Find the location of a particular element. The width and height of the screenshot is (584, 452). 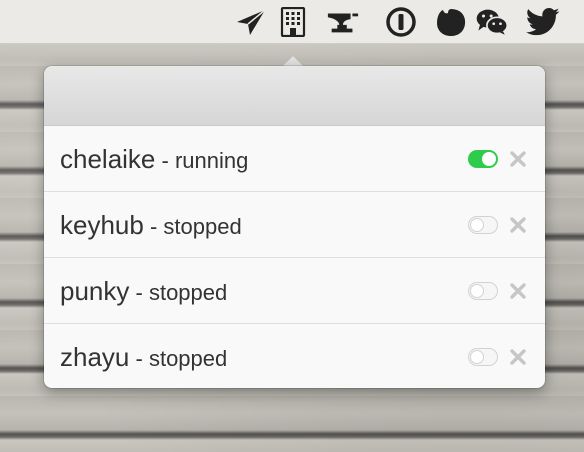

send-icon is located at coordinates (251, 22).